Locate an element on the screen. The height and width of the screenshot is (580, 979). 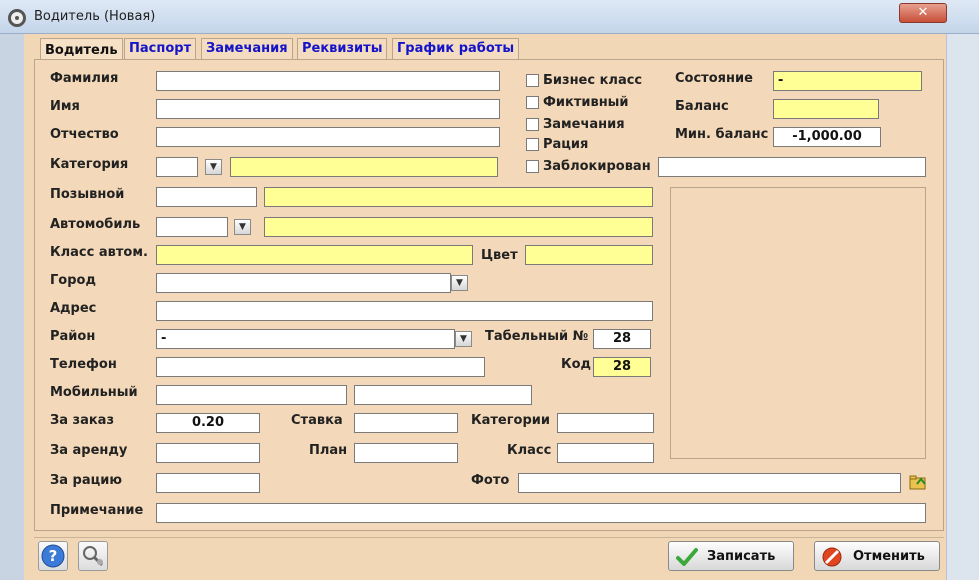
cancel-button: Отменить is located at coordinates (877, 556).